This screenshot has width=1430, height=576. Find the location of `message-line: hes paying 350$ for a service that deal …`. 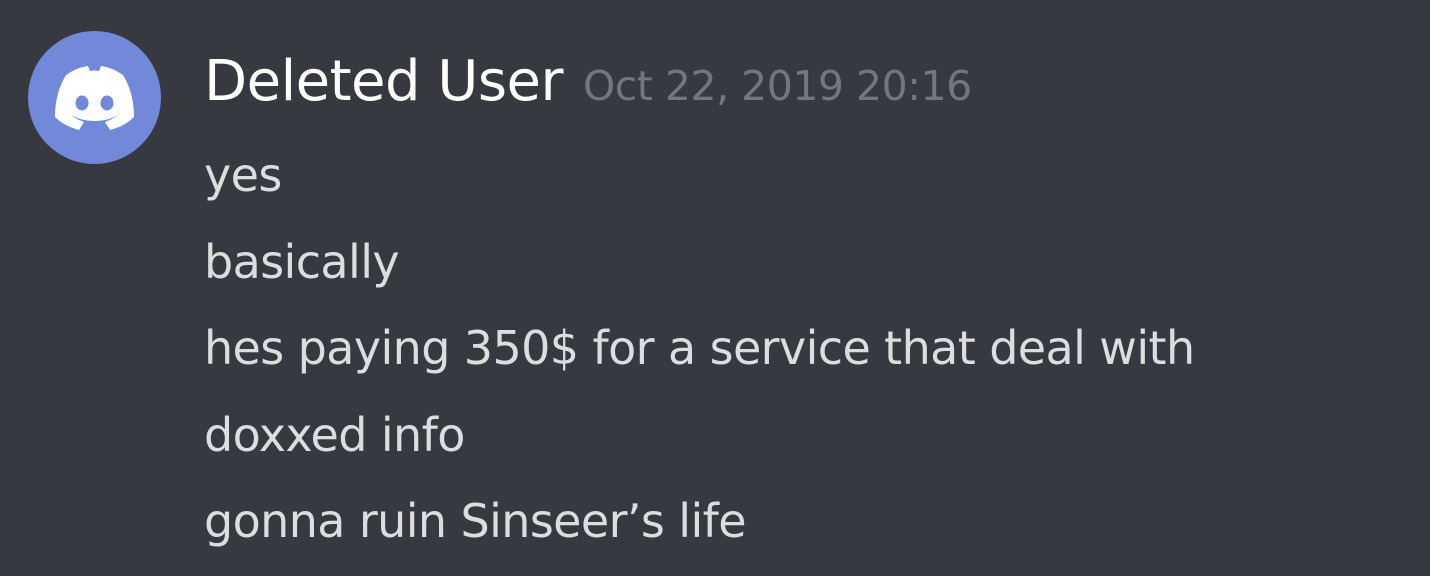

message-line: hes paying 350$ for a service that deal … is located at coordinates (699, 348).